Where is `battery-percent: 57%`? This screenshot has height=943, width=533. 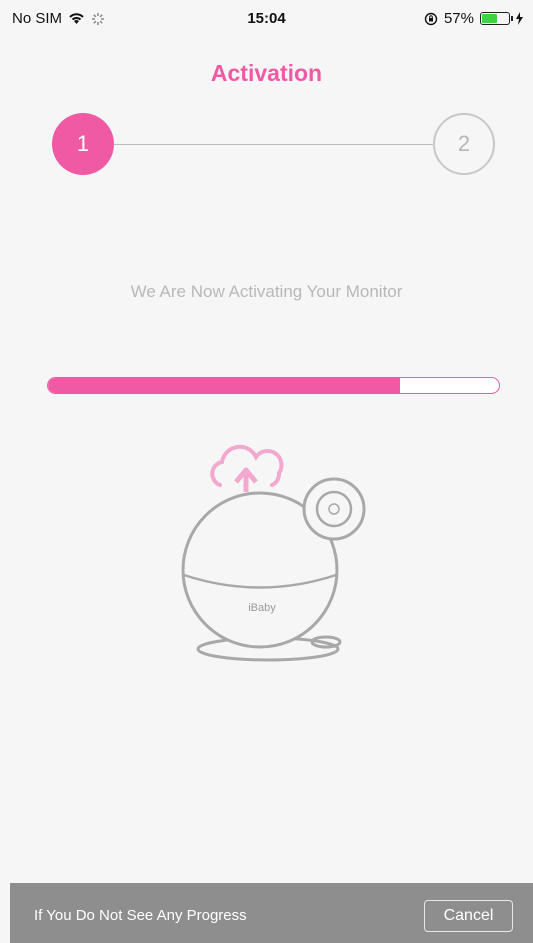 battery-percent: 57% is located at coordinates (458, 18).